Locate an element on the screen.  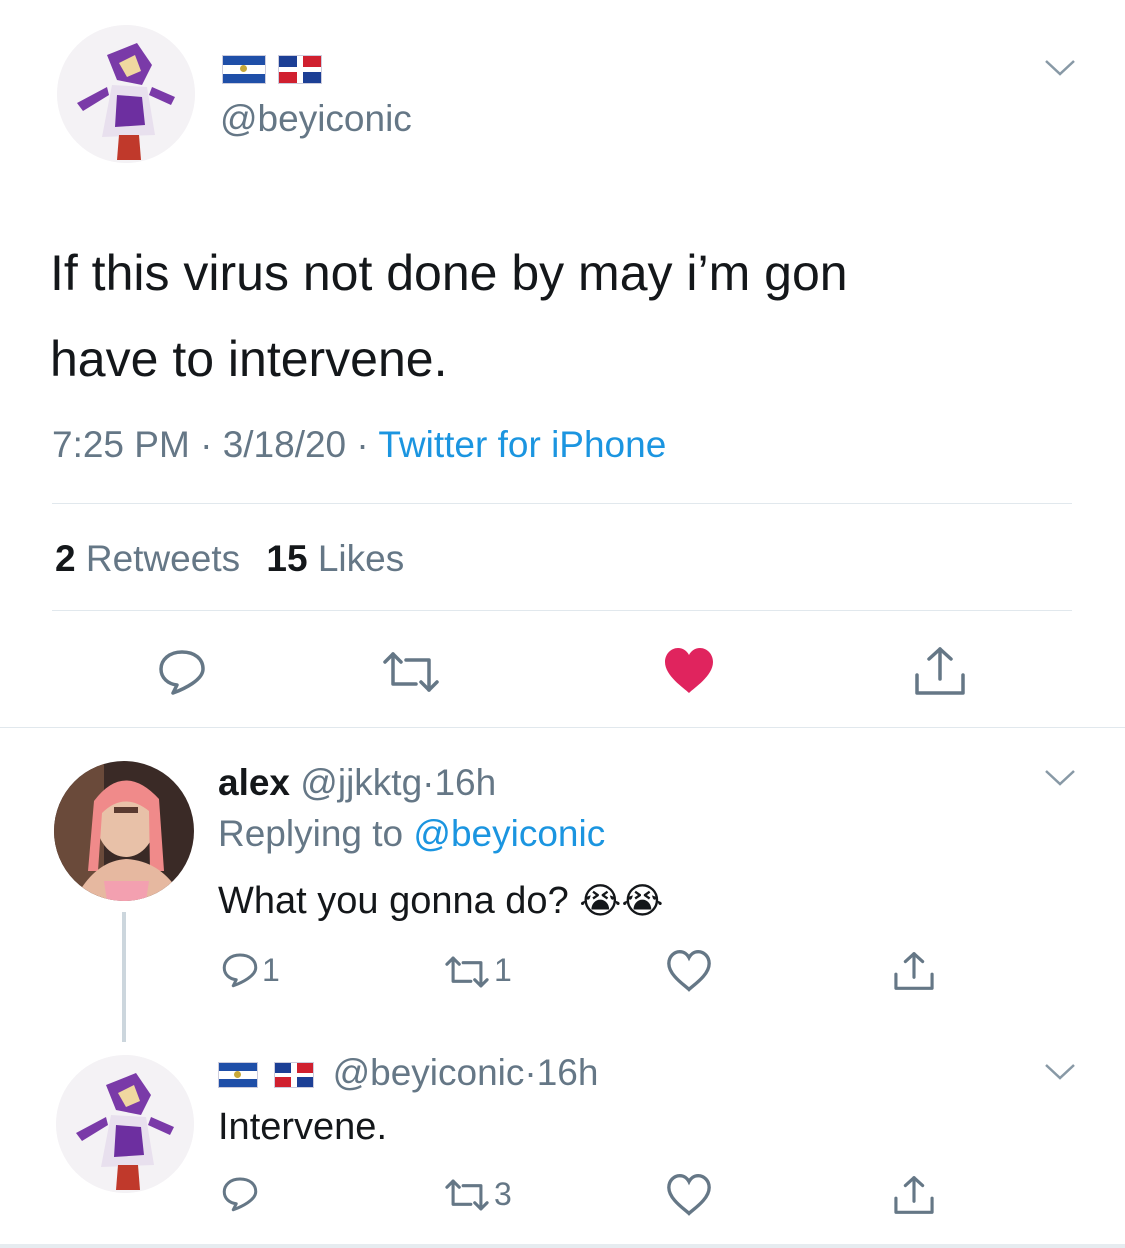
reply2-header: @beyiconic·16h is located at coordinates (408, 1073).